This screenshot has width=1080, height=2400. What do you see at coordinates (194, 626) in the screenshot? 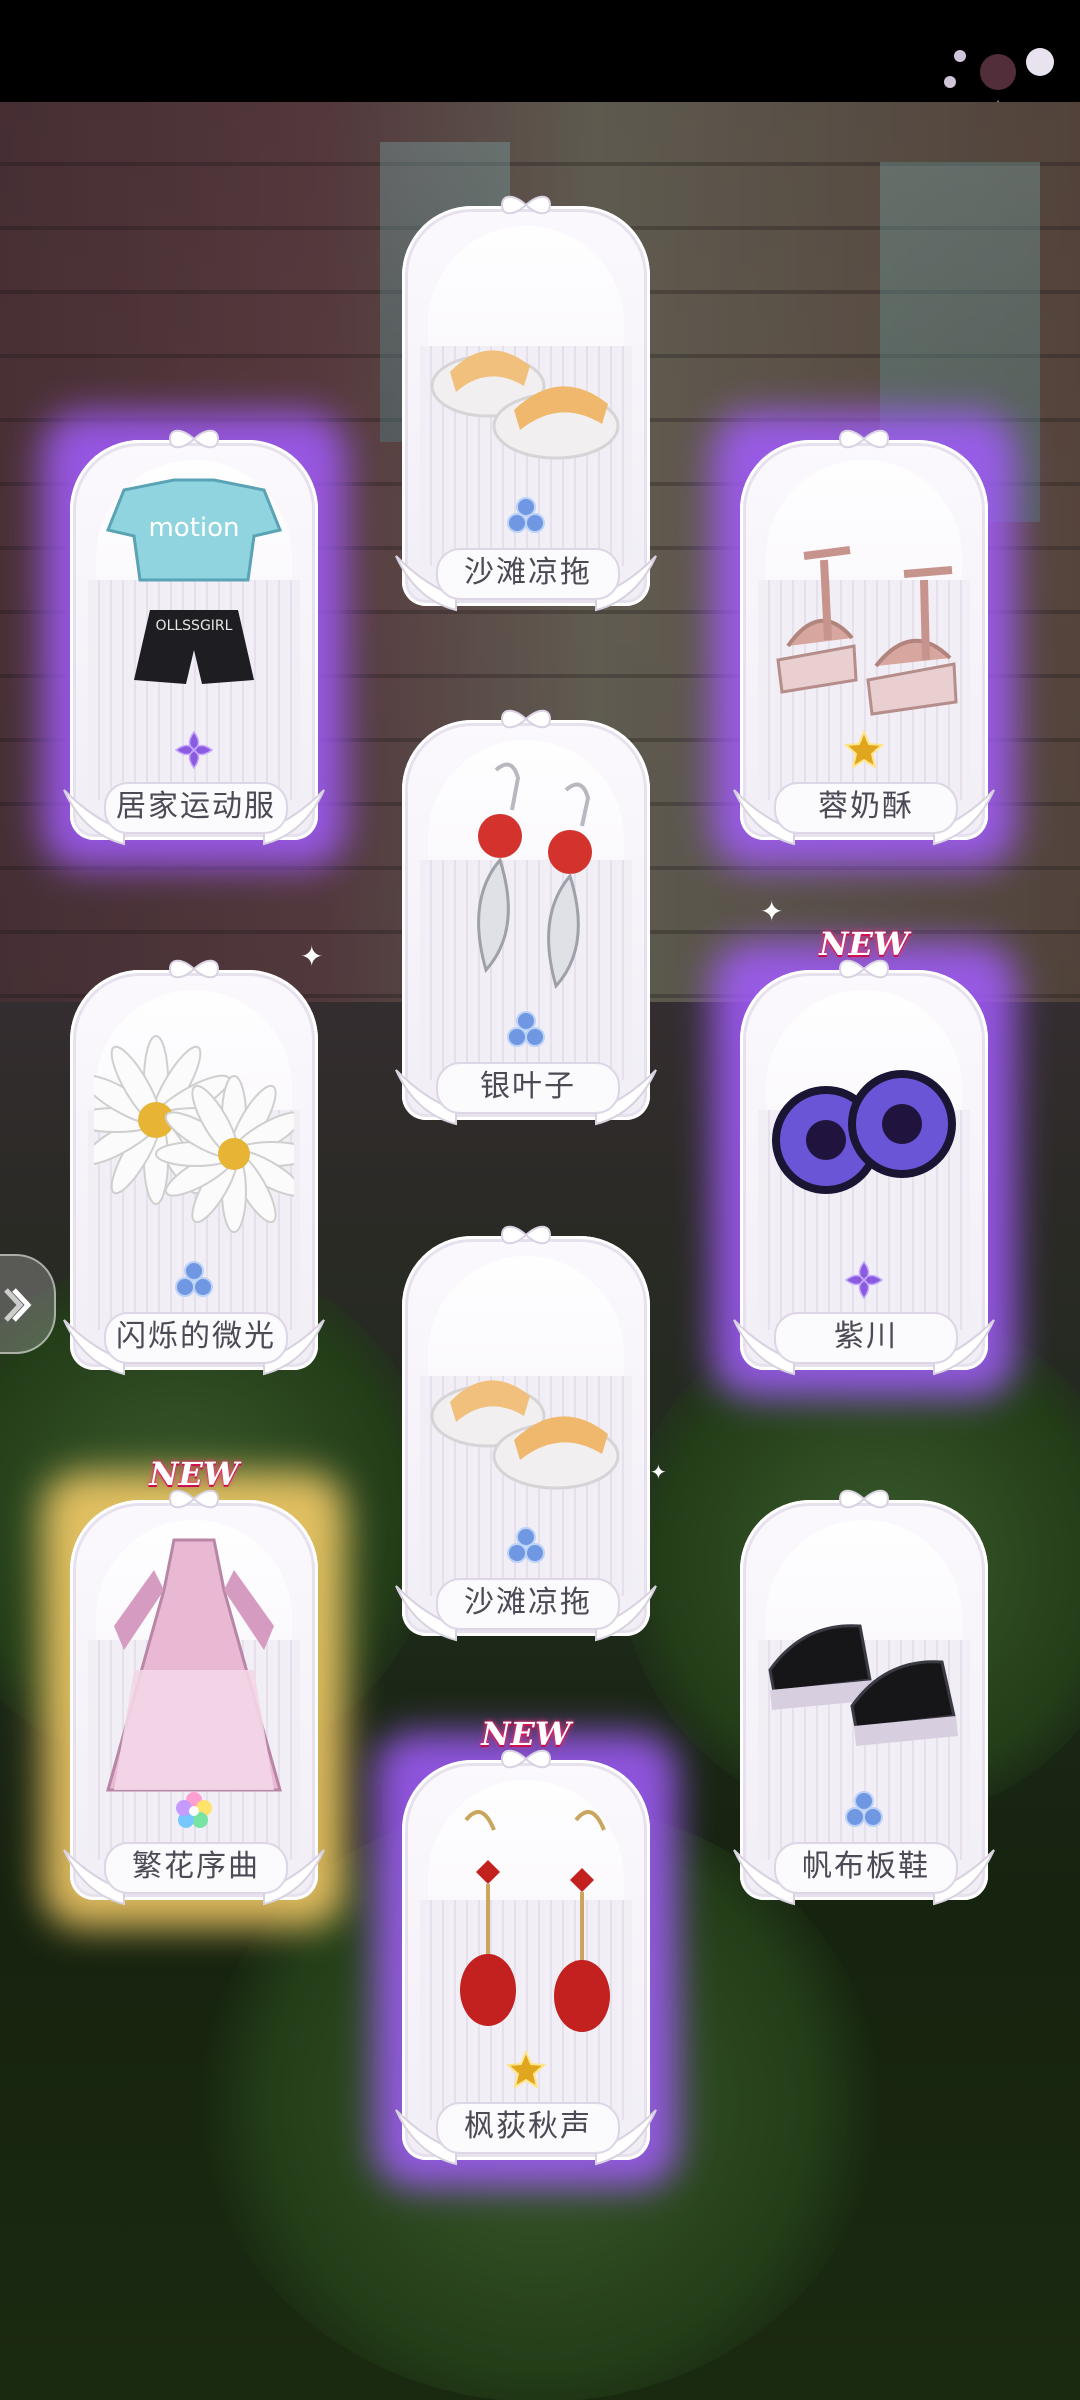
I see `svg-text: OLLSSGIRL` at bounding box center [194, 626].